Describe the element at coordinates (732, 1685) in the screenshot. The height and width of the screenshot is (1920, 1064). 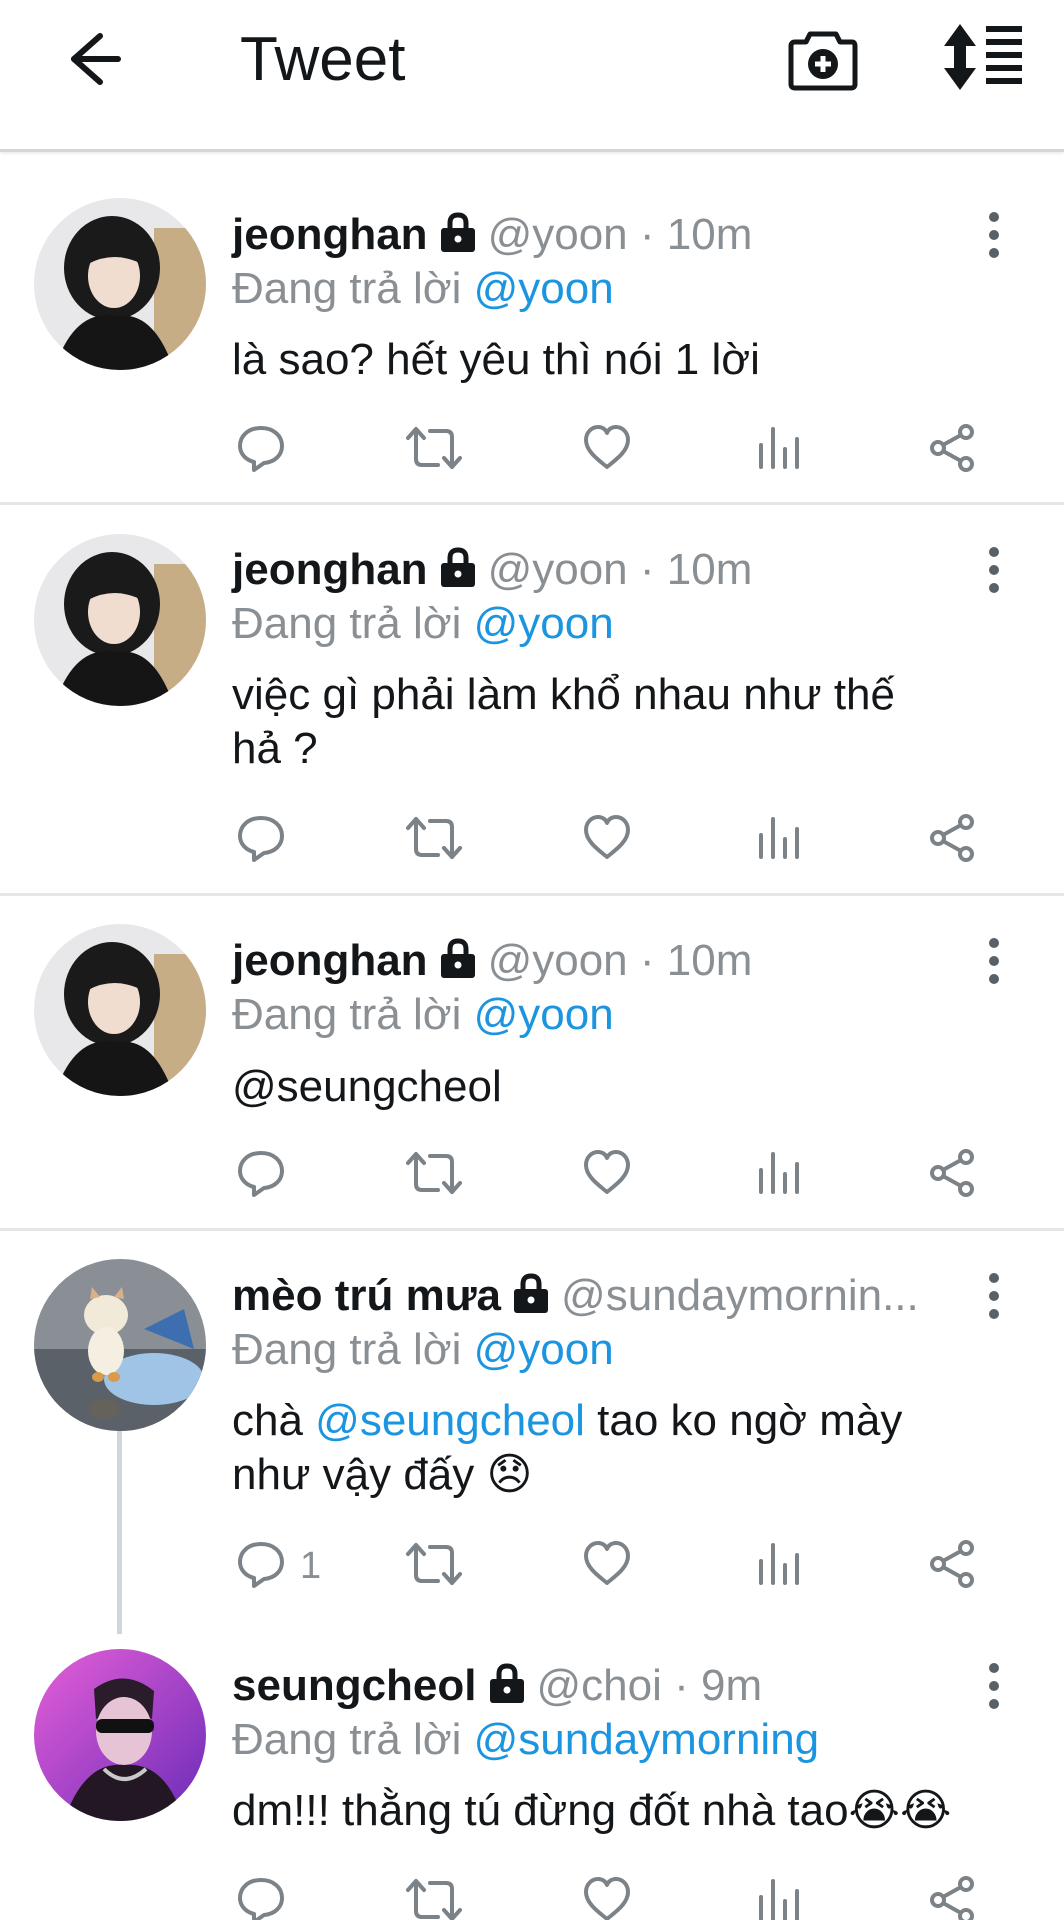
I see `timestamp: 9m` at that location.